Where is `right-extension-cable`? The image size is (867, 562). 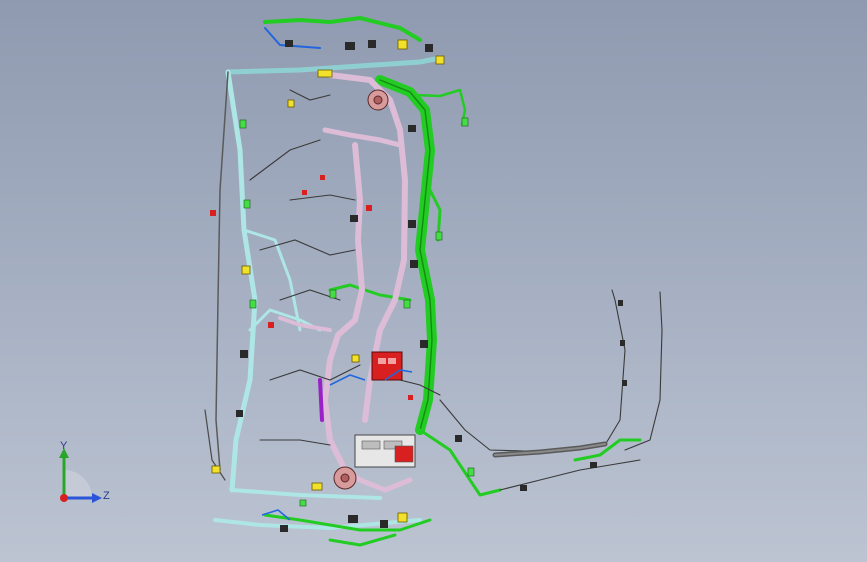 right-extension-cable is located at coordinates (550, 449).